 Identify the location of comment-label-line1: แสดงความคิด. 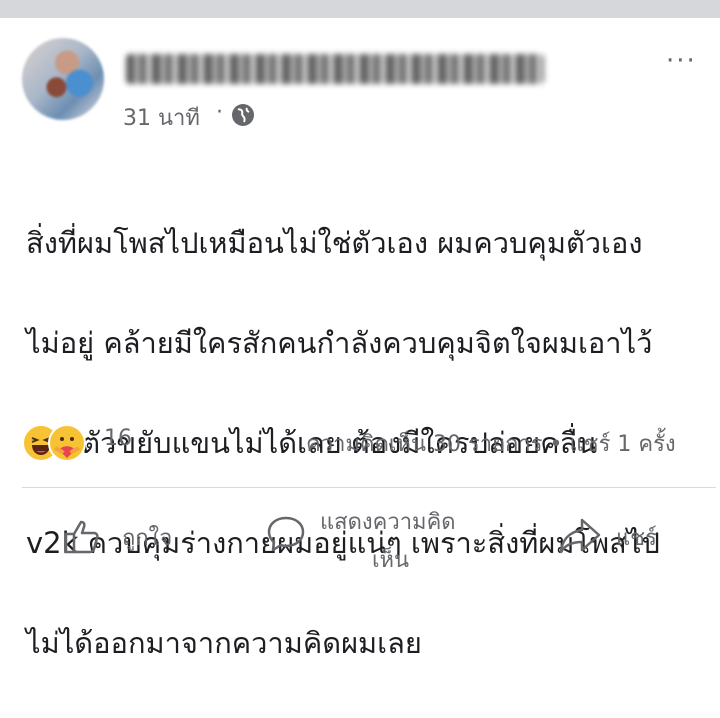
(388, 522).